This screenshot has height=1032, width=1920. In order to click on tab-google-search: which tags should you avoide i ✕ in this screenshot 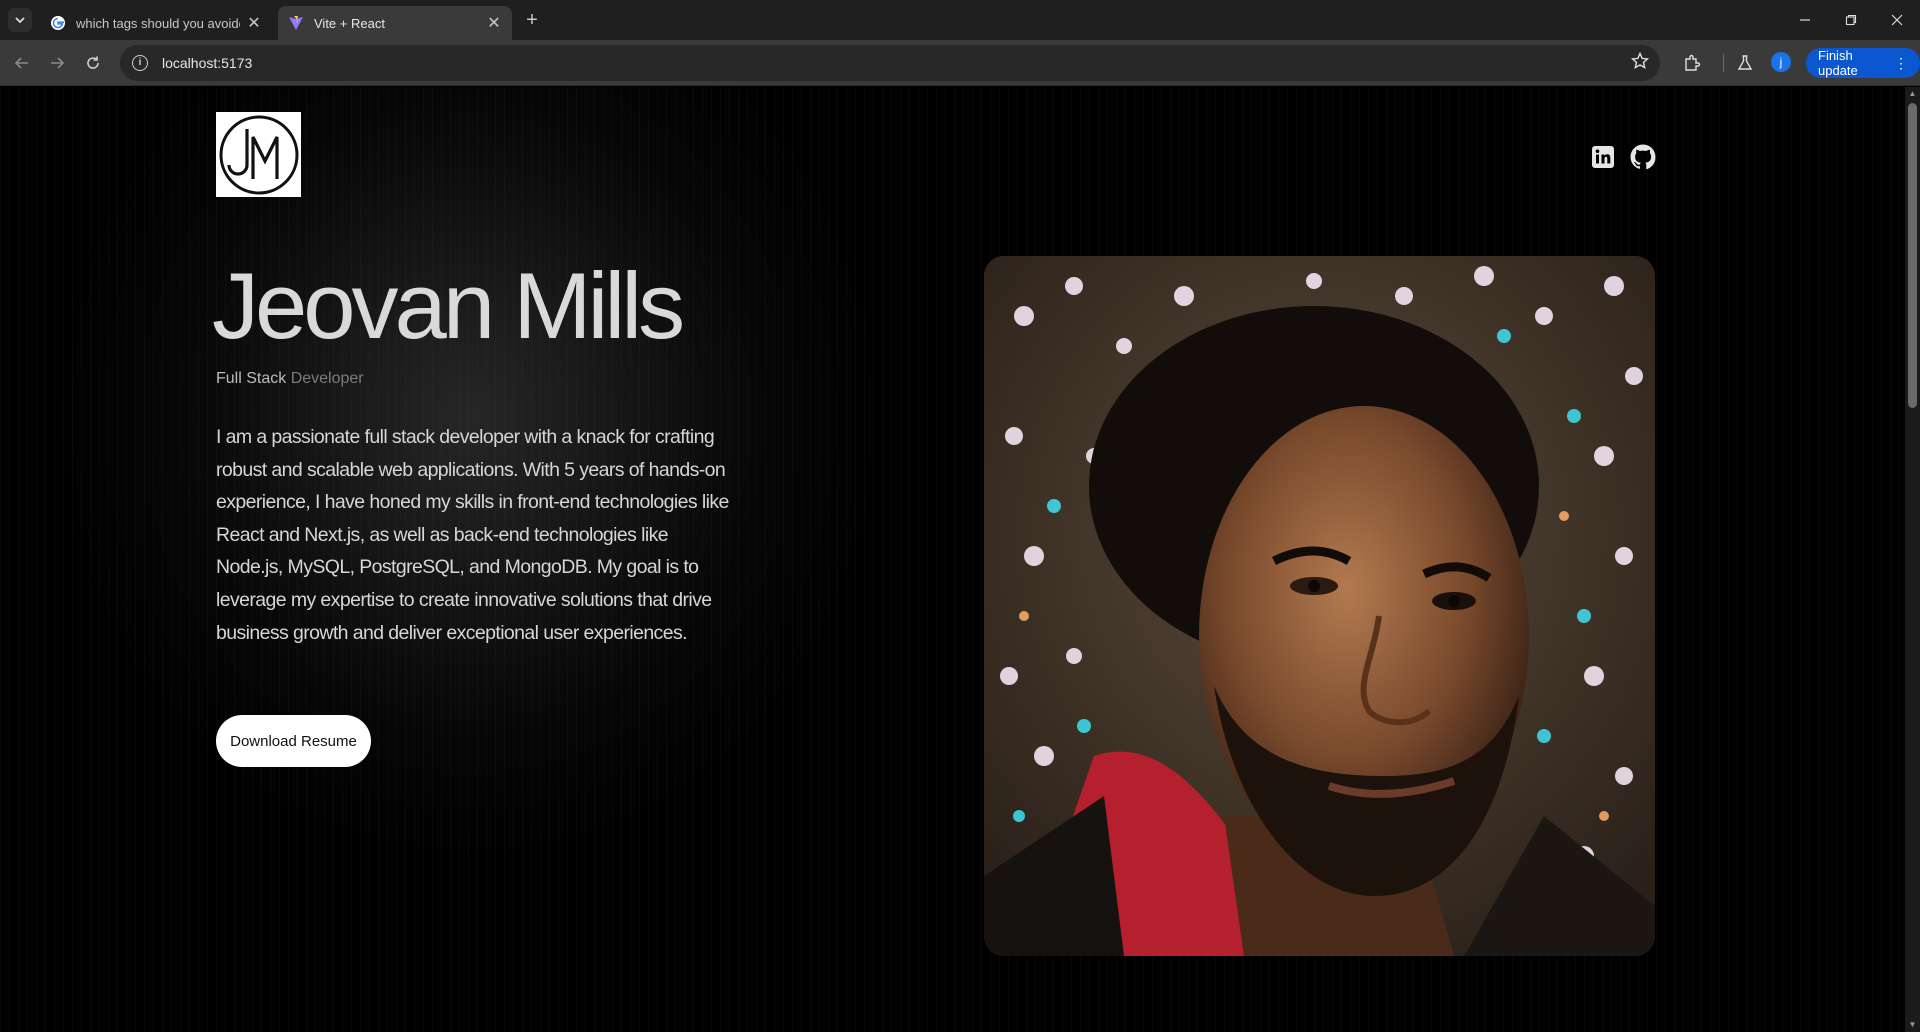, I will do `click(156, 23)`.